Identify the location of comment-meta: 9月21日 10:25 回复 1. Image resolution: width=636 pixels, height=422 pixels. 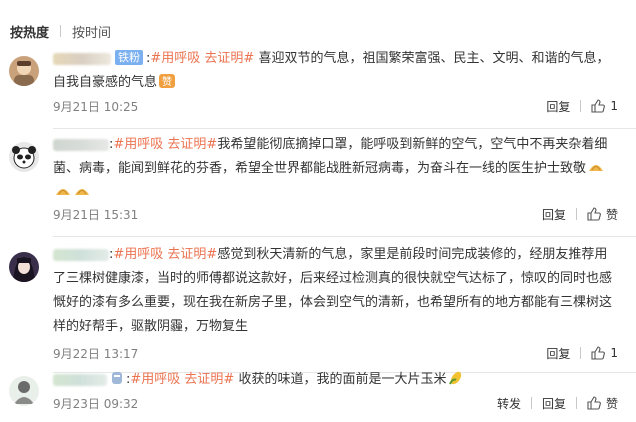
(335, 106).